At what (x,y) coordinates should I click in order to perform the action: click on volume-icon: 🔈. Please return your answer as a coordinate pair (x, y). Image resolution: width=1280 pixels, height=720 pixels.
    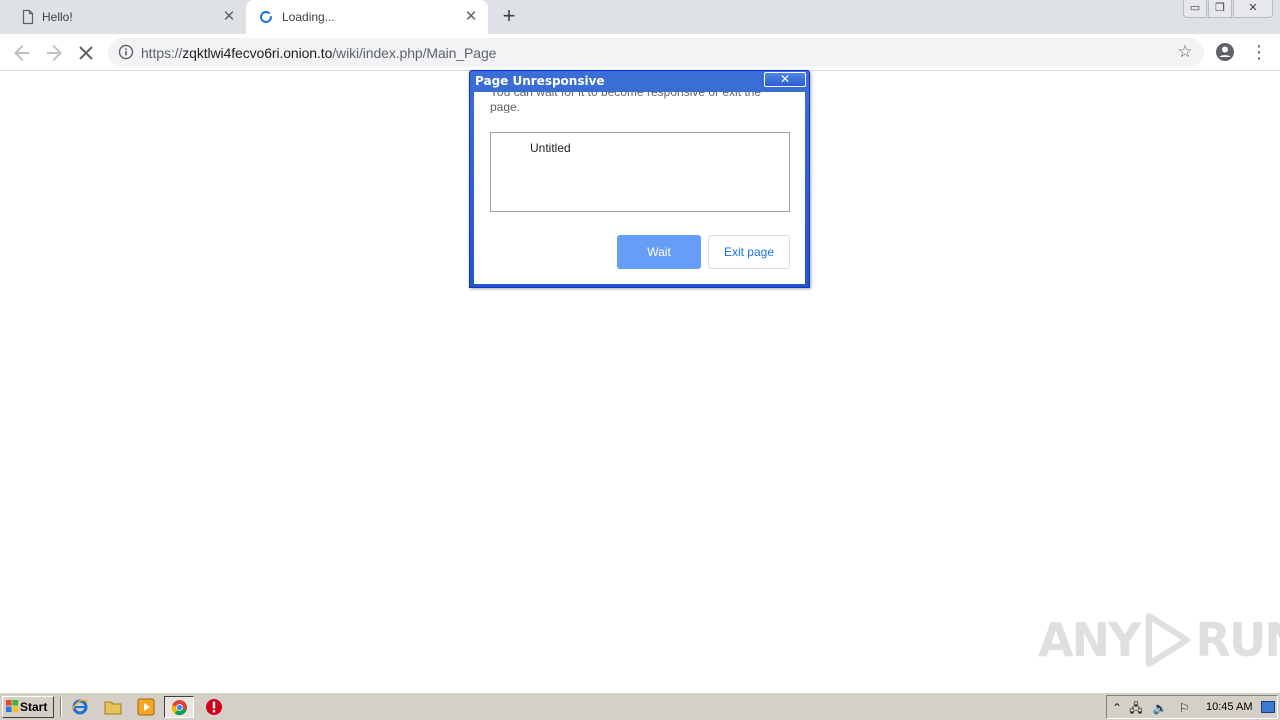
    Looking at the image, I should click on (1160, 708).